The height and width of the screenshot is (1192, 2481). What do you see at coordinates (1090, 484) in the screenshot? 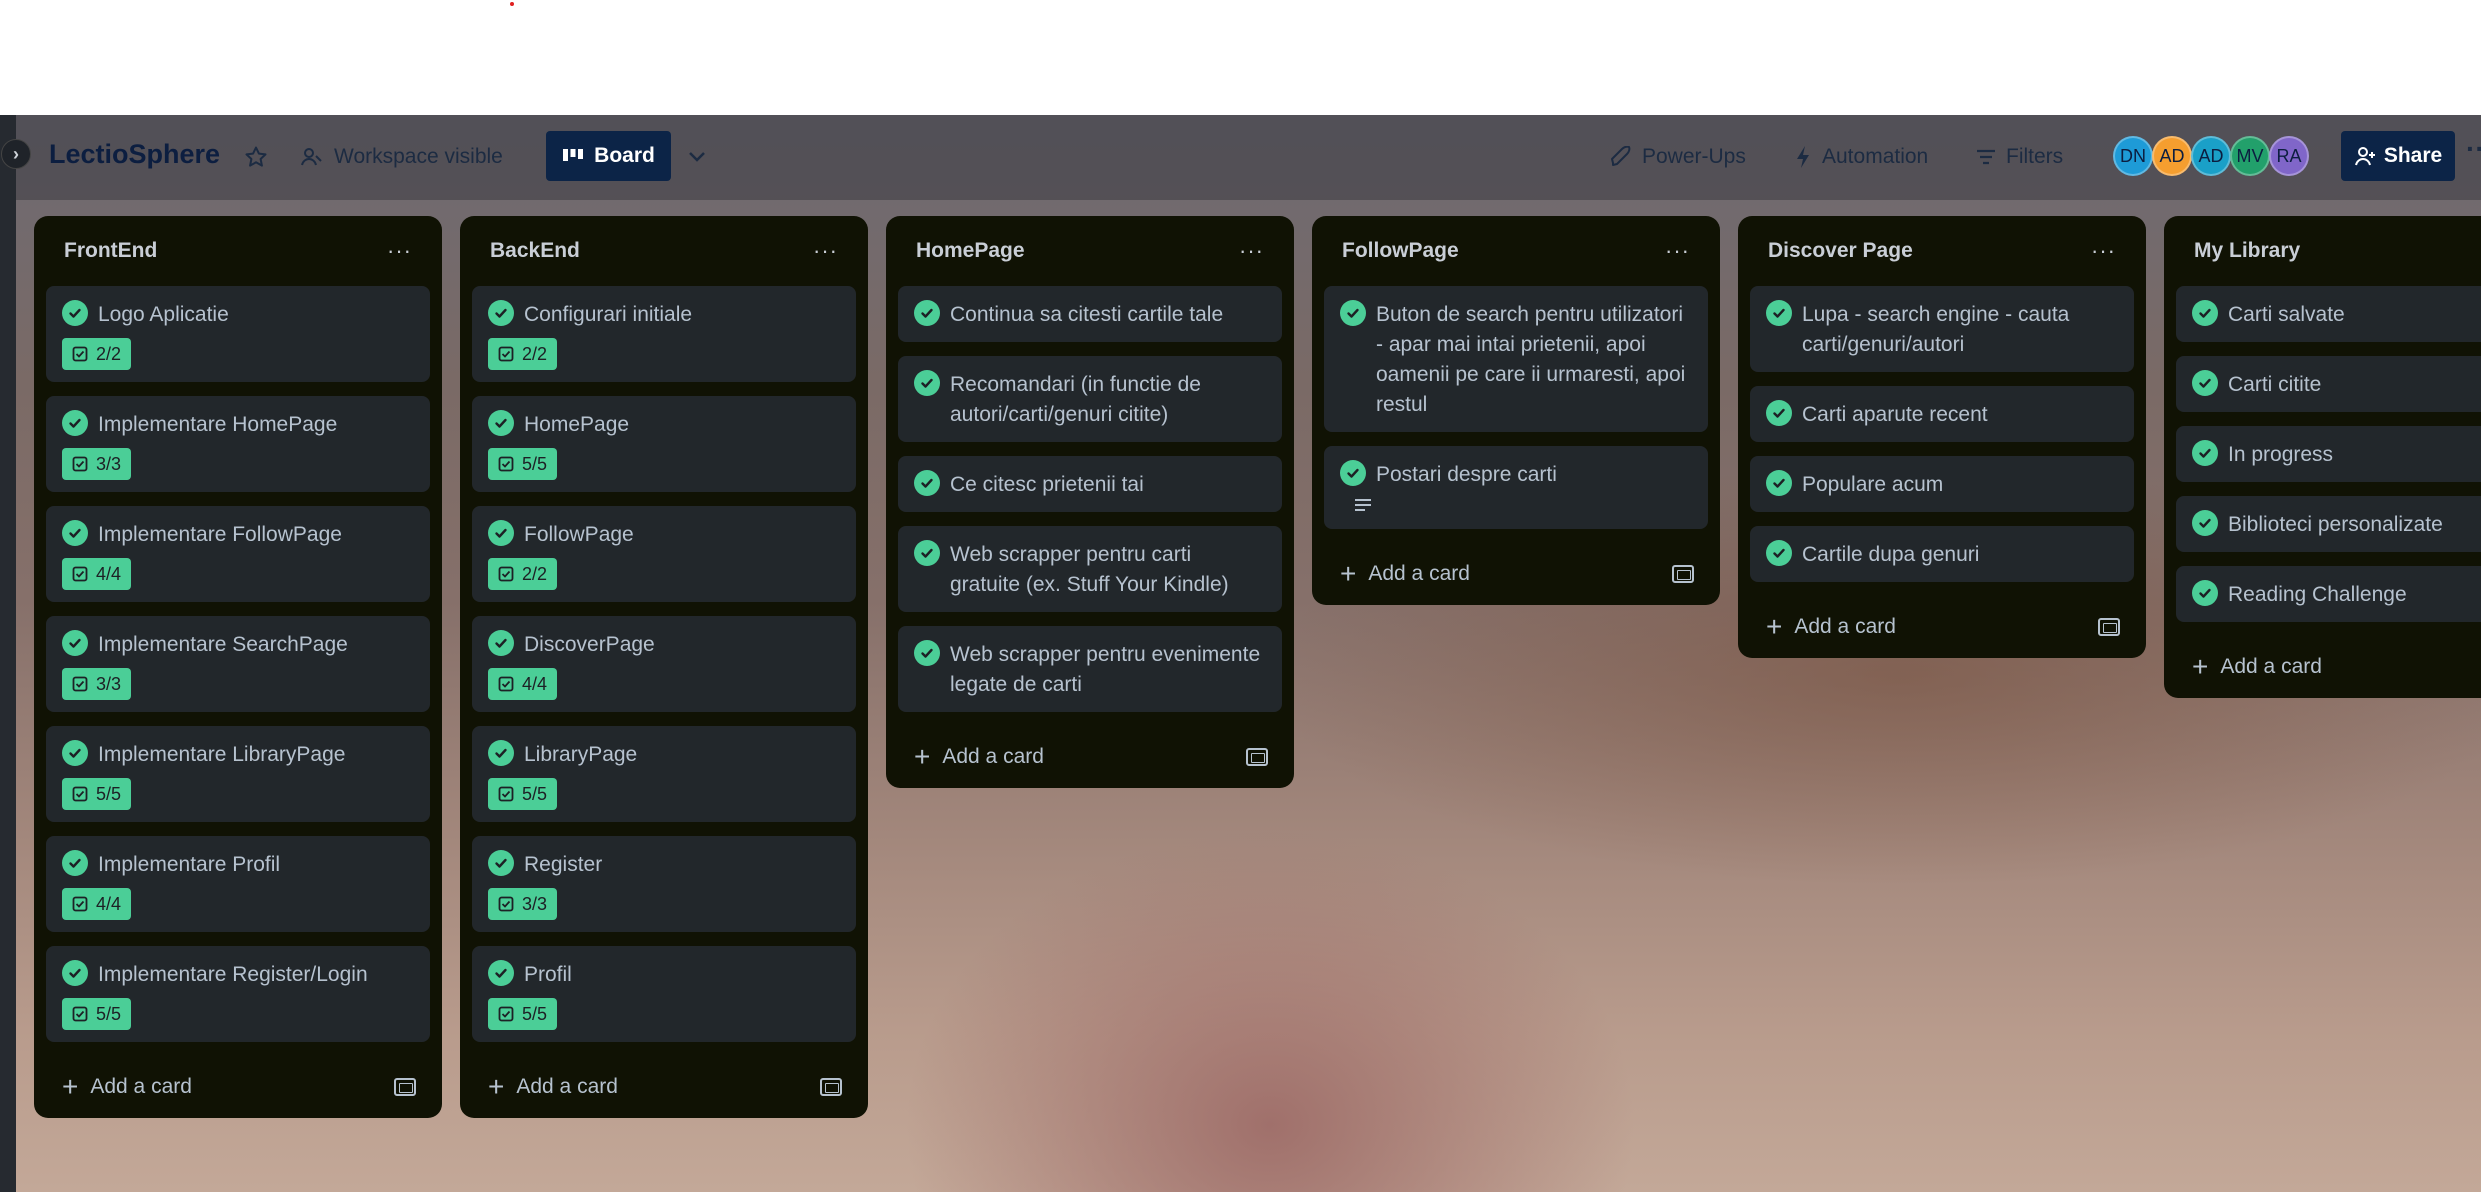
I see `card: Ce citesc prietenii tai` at bounding box center [1090, 484].